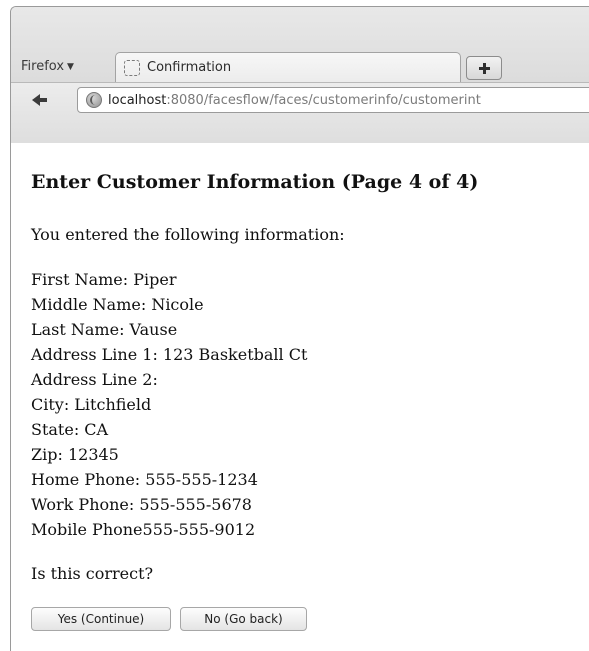  Describe the element at coordinates (255, 182) in the screenshot. I see `page-title: Enter Customer Information (Page 4 of 4)` at that location.